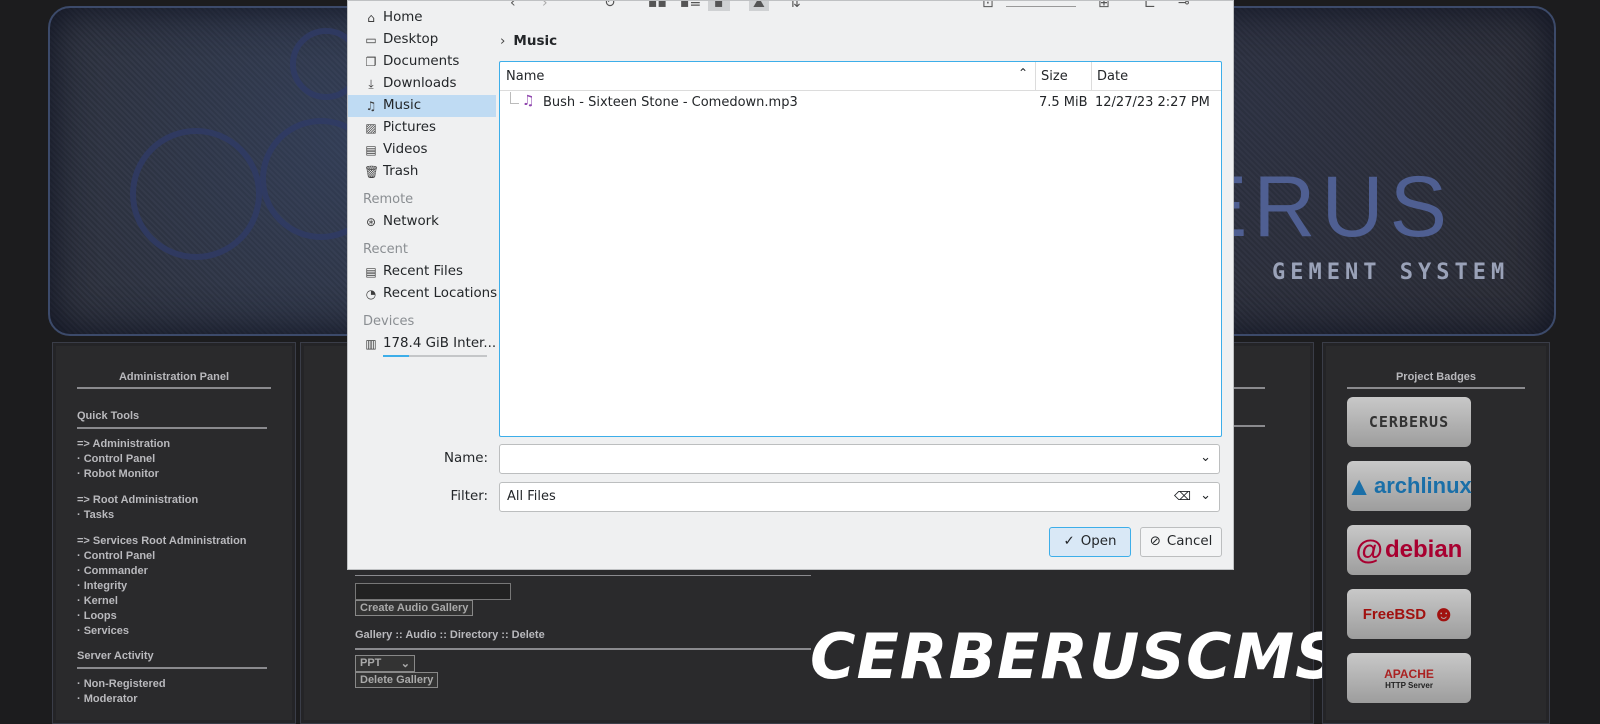 The image size is (1600, 724). I want to click on debian-badge: @ debian, so click(1409, 550).